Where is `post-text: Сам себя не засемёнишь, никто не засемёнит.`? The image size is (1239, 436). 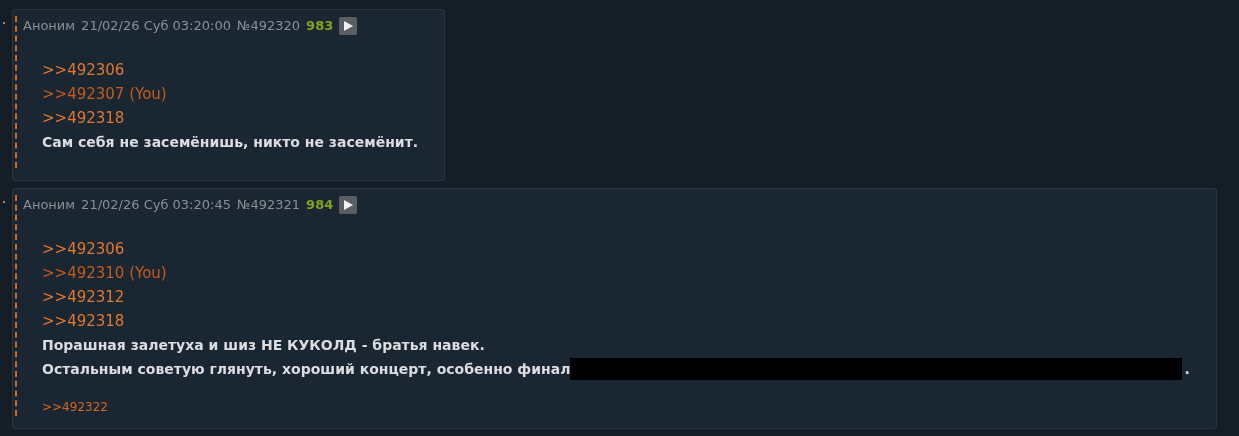 post-text: Сам себя не засемёнишь, никто не засемёнит. is located at coordinates (230, 142).